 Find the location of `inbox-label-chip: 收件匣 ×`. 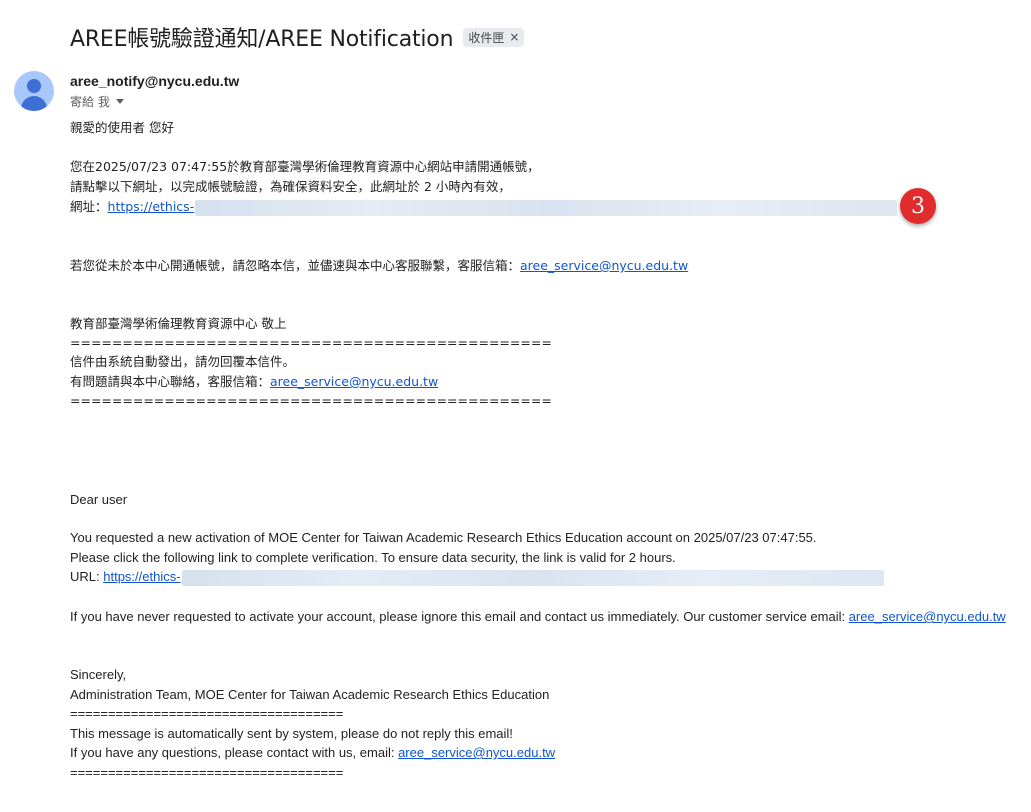

inbox-label-chip: 收件匣 × is located at coordinates (494, 37).